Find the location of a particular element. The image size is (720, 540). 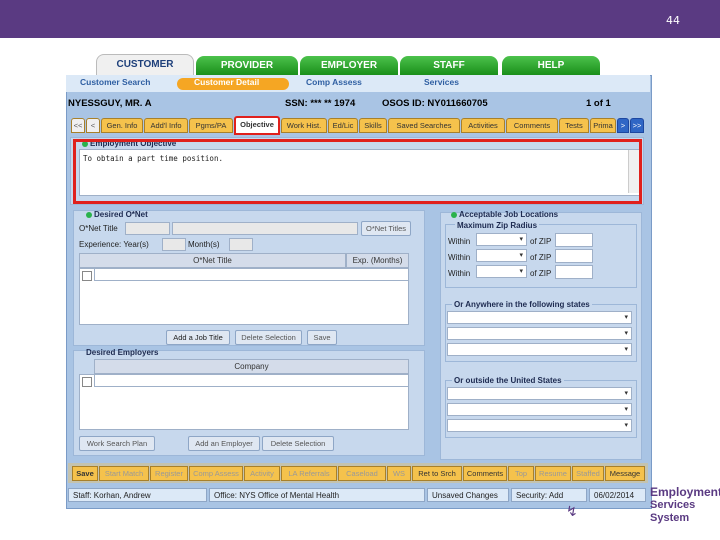

months-label: Month(s) is located at coordinates (204, 244).